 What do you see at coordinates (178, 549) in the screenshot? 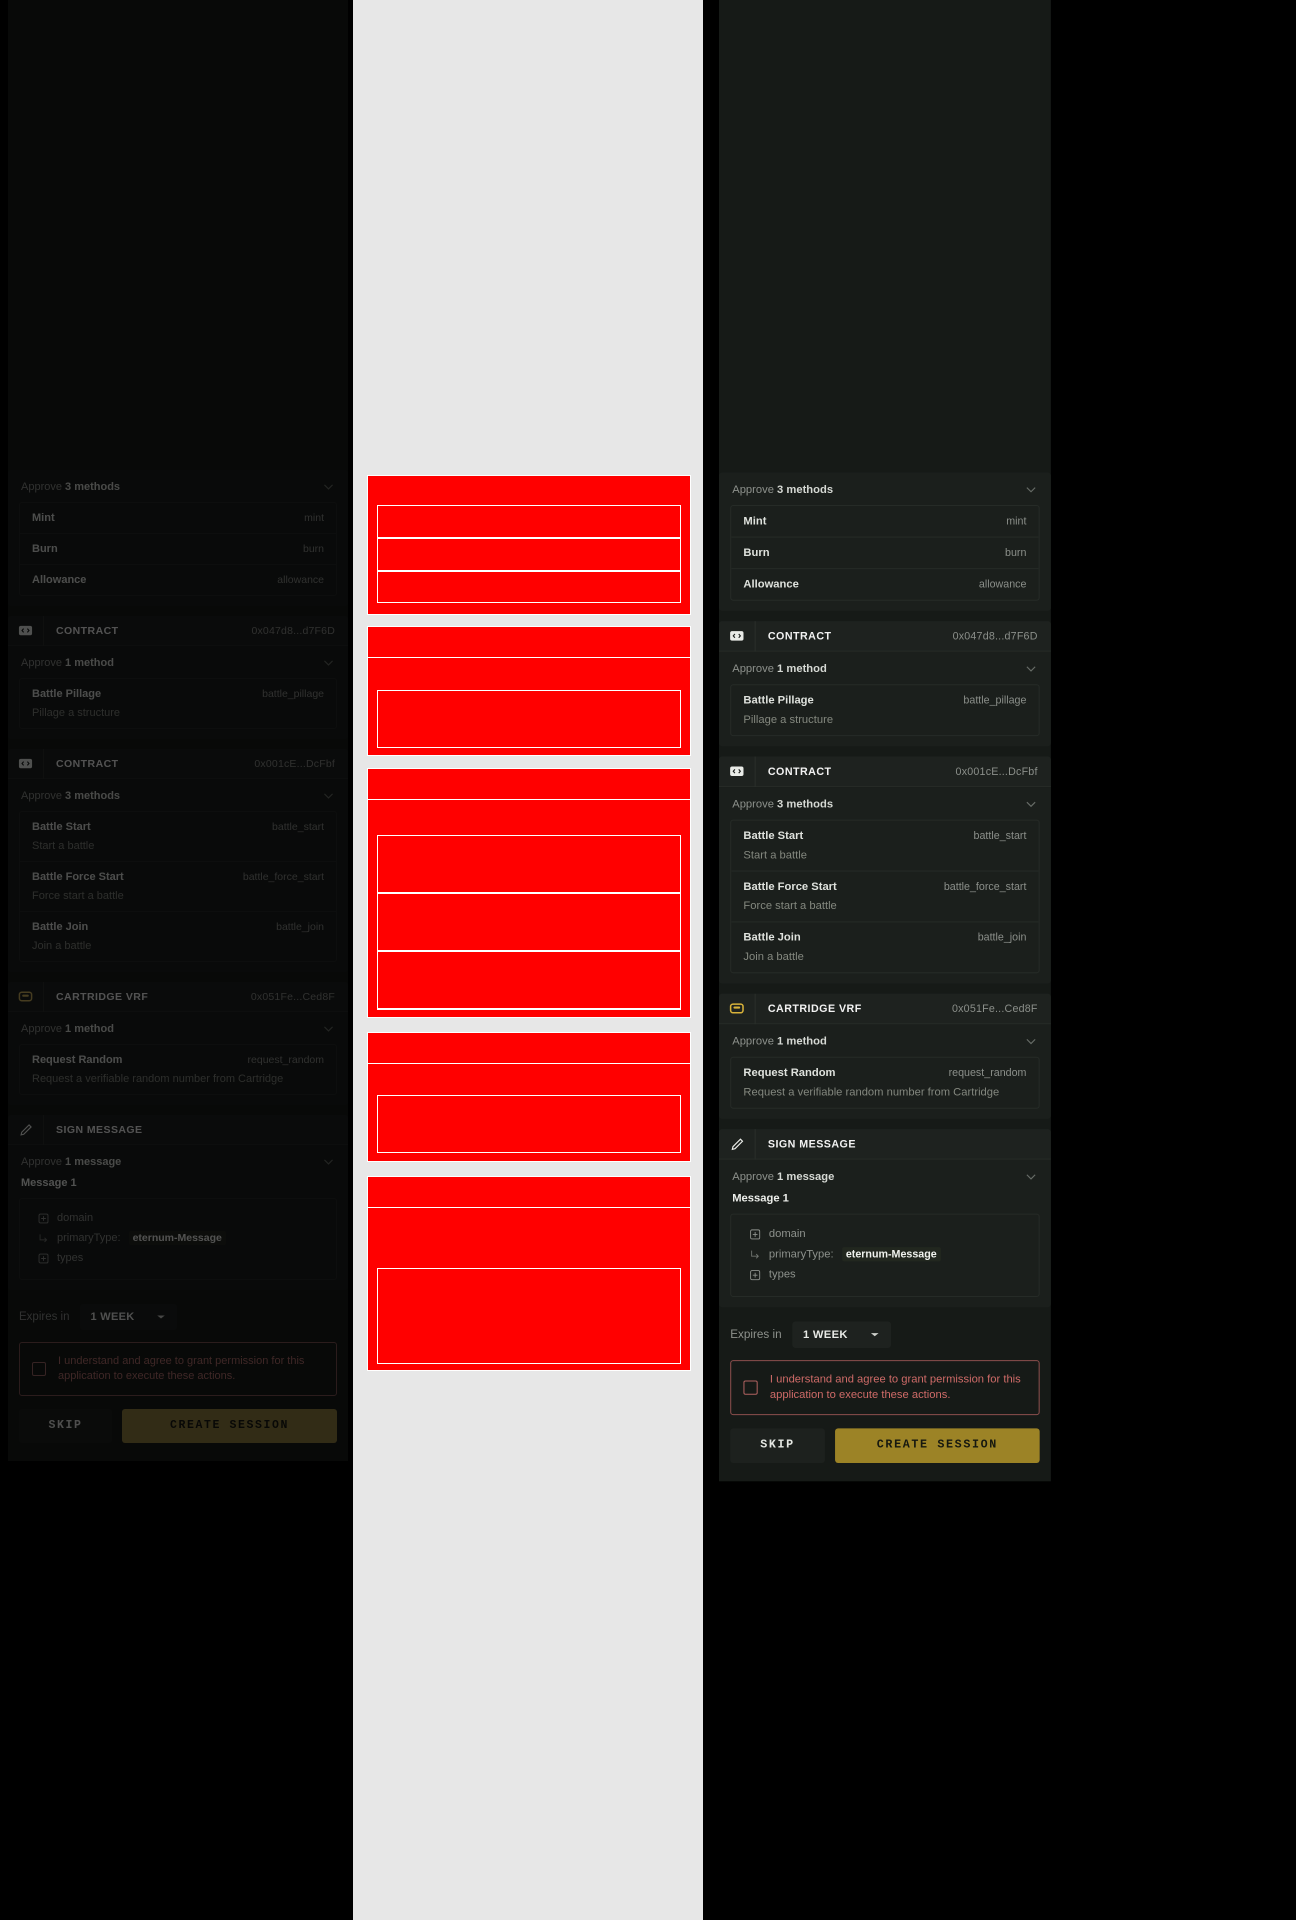
I see `method-row: Burn burn` at bounding box center [178, 549].